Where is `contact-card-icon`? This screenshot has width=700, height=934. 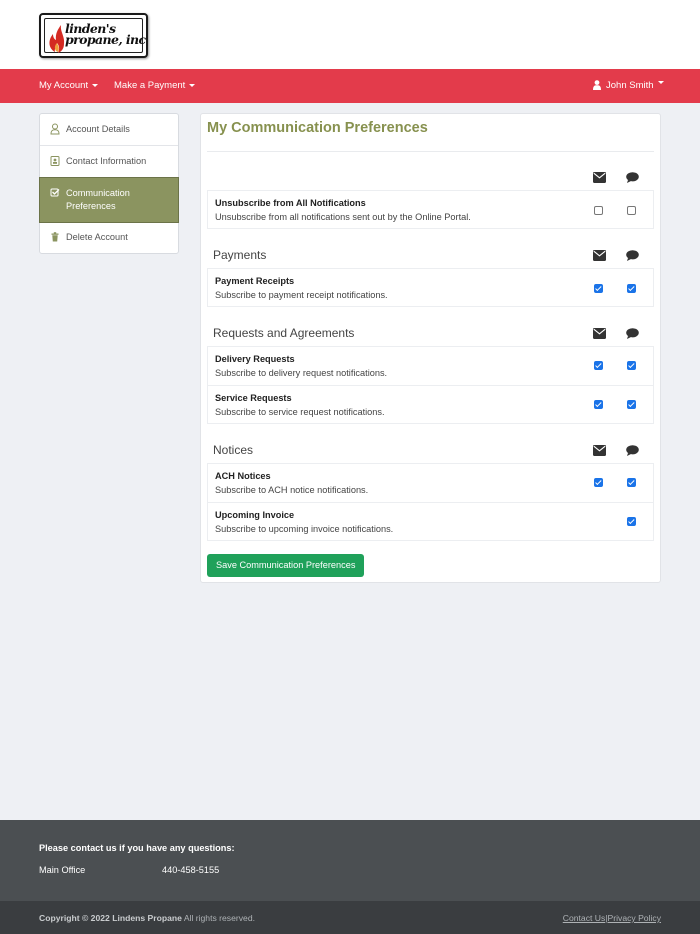 contact-card-icon is located at coordinates (55, 161).